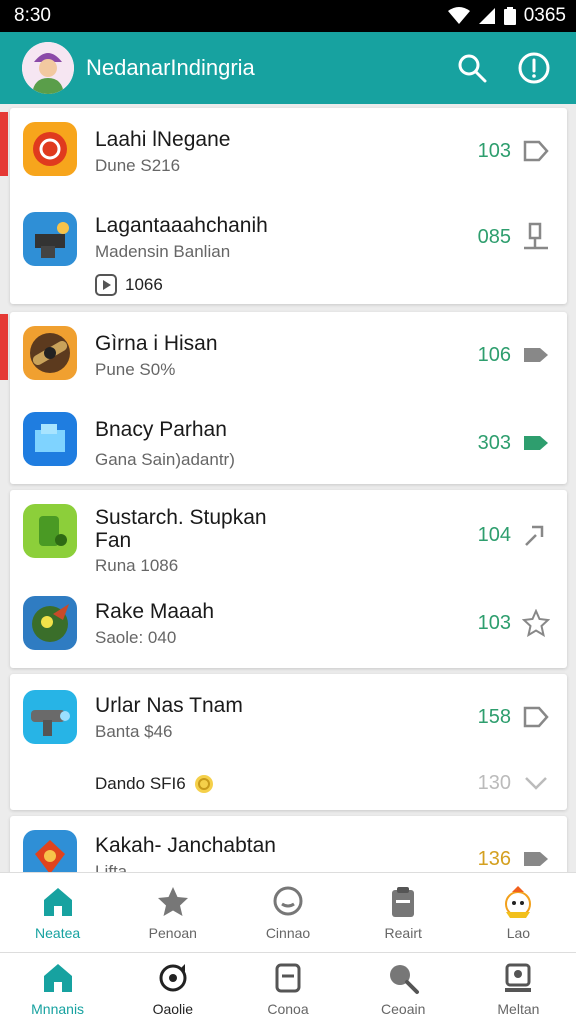 The width and height of the screenshot is (576, 1024). Describe the element at coordinates (165, 459) in the screenshot. I see `item-subtitle: Gana Sain)adantr)` at that location.